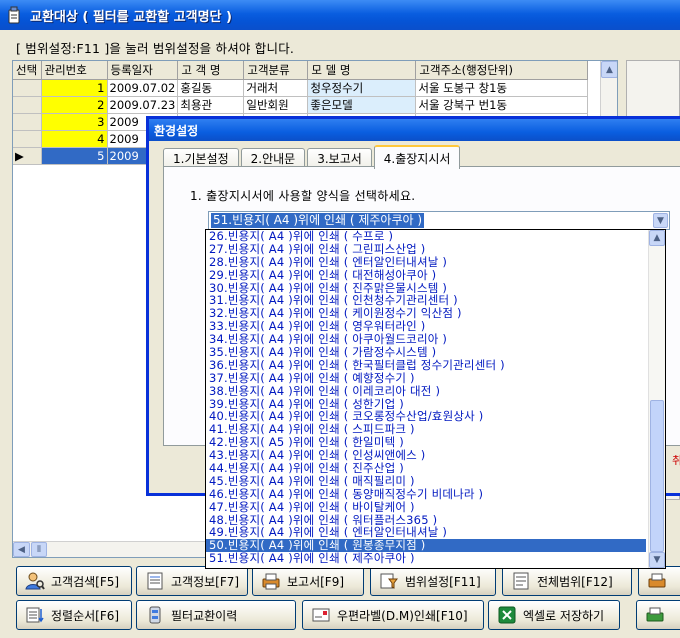 The image size is (680, 638). Describe the element at coordinates (676, 460) in the screenshot. I see `cancel-button-partial: 취` at that location.